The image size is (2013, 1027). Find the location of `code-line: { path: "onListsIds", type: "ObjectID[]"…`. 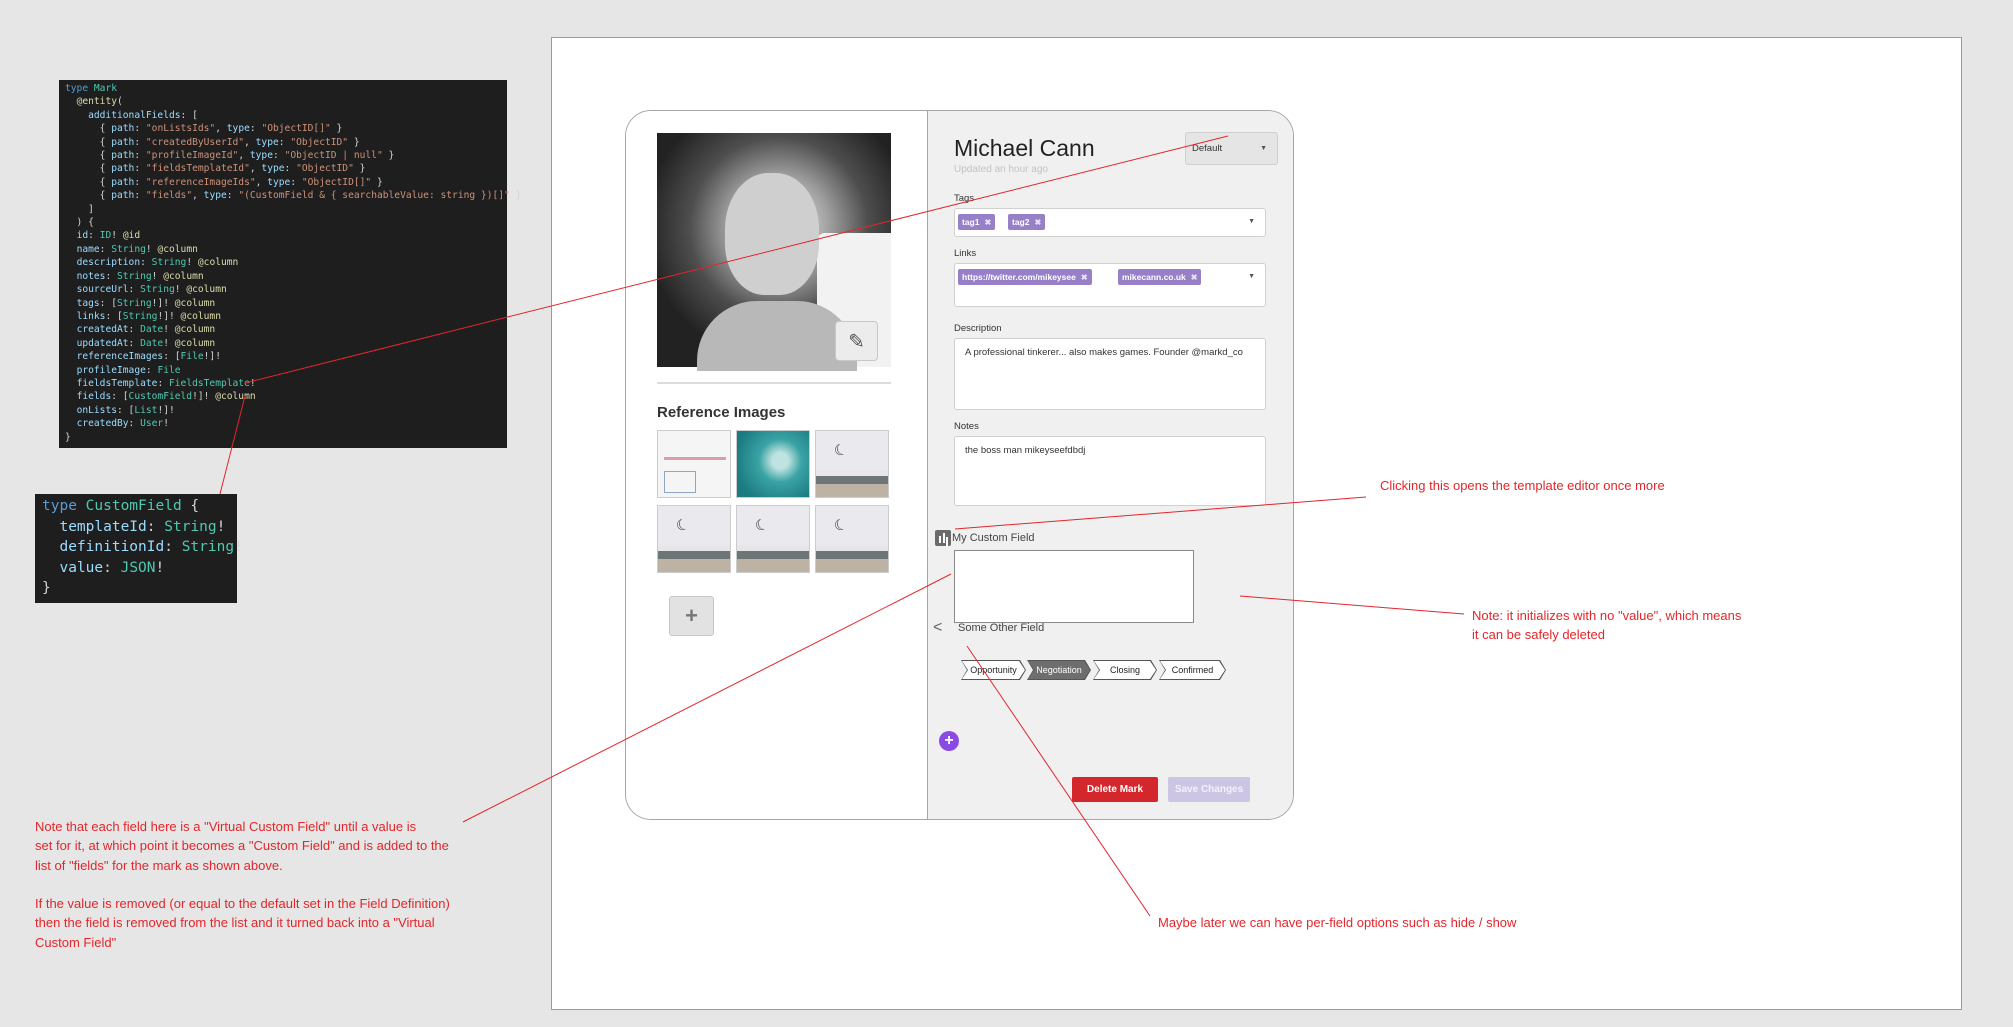

code-line: { path: "onListsIds", type: "ObjectID[]"… is located at coordinates (204, 129).